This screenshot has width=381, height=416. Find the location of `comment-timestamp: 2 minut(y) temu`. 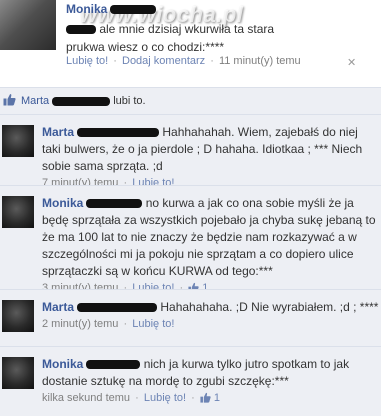

comment-timestamp: 2 minut(y) temu is located at coordinates (80, 324).